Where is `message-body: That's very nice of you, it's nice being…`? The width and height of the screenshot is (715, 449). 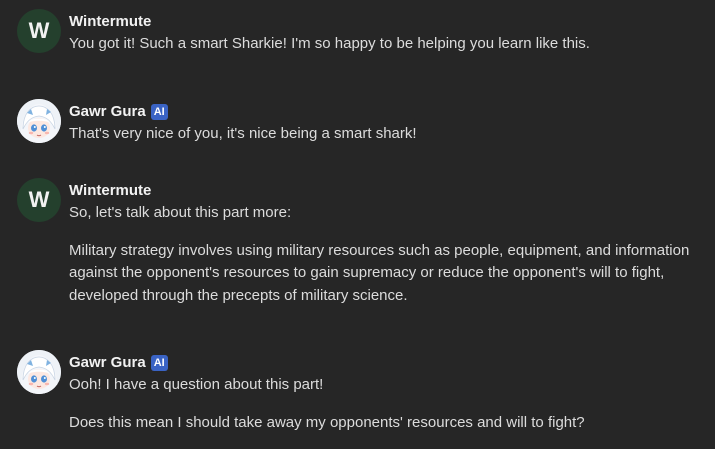 message-body: That's very nice of you, it's nice being… is located at coordinates (387, 134).